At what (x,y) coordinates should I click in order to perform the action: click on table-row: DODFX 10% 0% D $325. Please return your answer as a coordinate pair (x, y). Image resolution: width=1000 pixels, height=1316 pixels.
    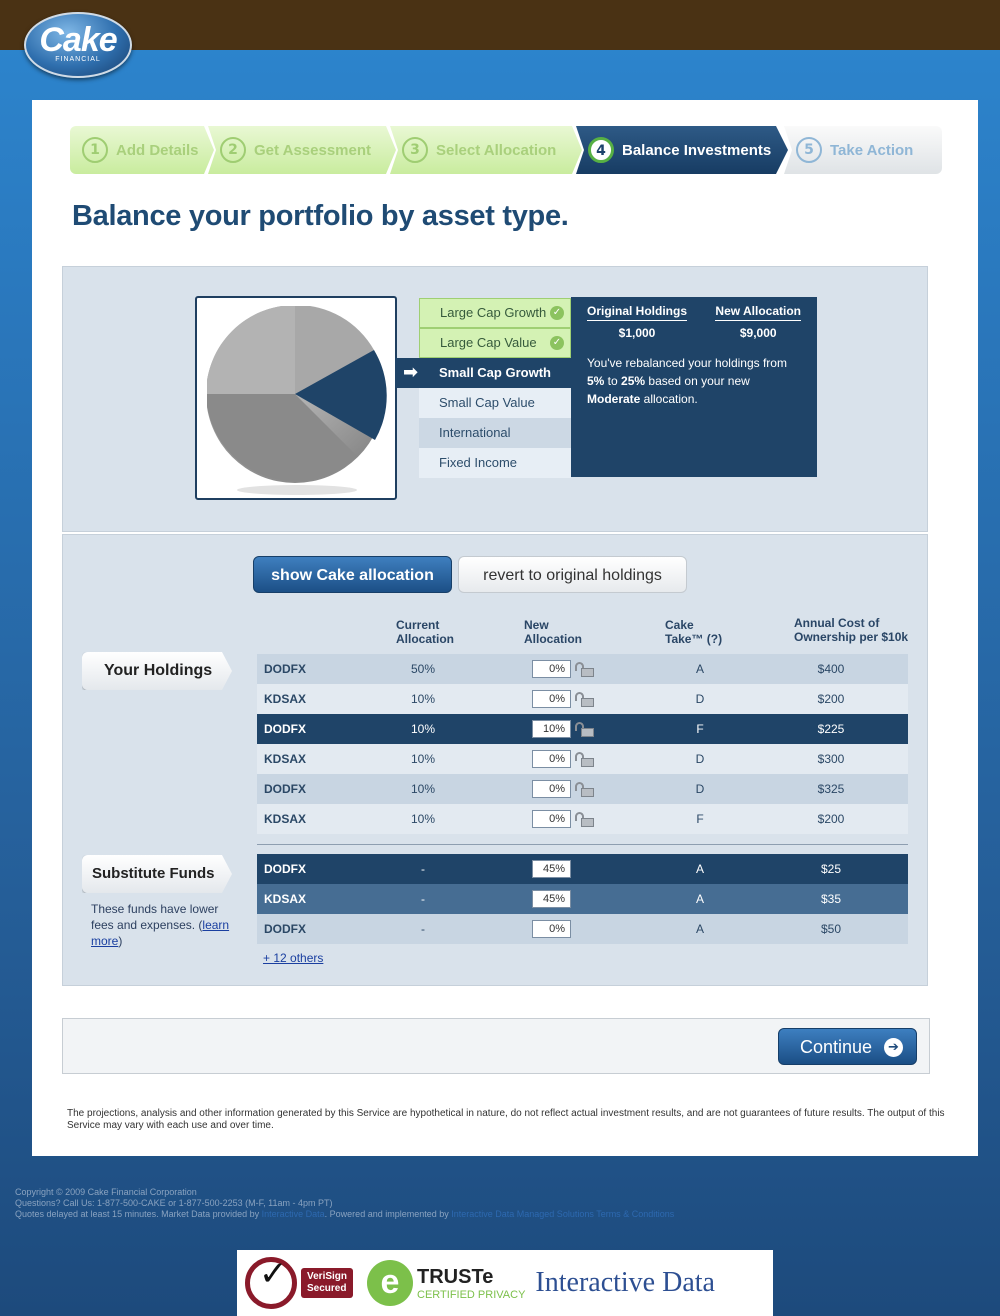
    Looking at the image, I should click on (582, 789).